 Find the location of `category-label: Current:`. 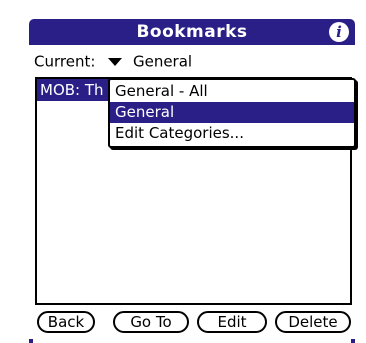

category-label: Current: is located at coordinates (65, 61).